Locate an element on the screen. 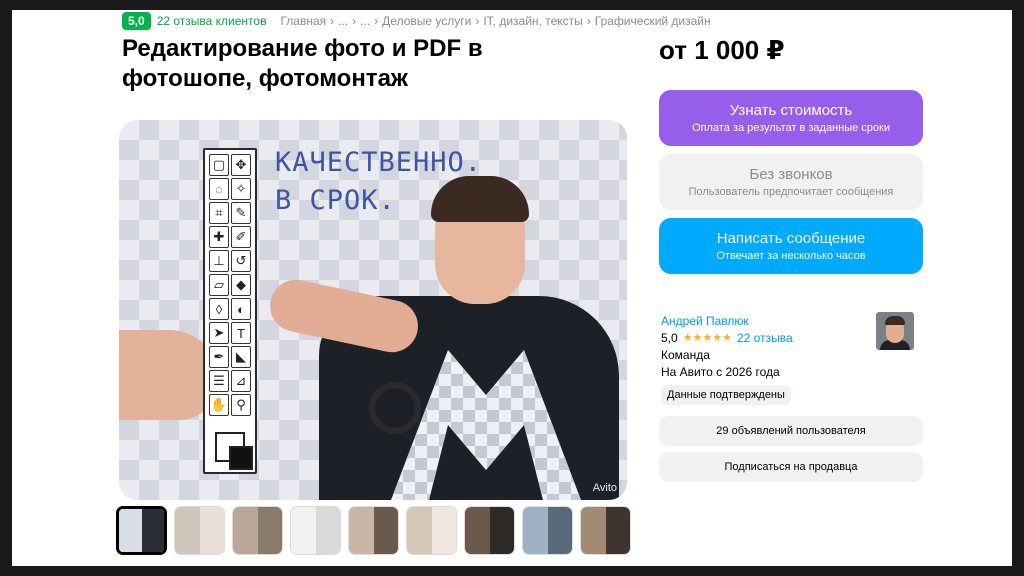 This screenshot has height=576, width=1024. ring-illustration is located at coordinates (395, 408).